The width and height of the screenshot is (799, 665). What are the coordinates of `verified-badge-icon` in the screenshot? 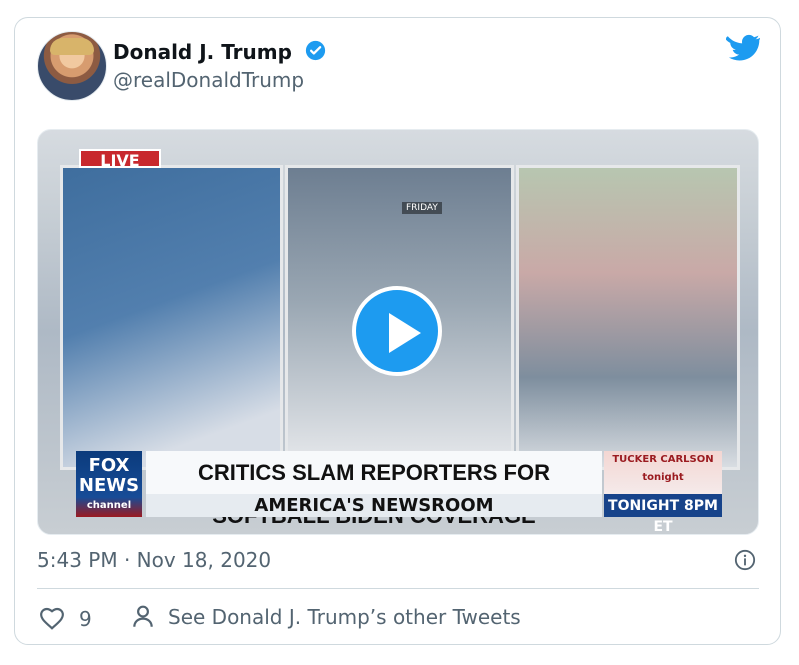 It's located at (315, 50).